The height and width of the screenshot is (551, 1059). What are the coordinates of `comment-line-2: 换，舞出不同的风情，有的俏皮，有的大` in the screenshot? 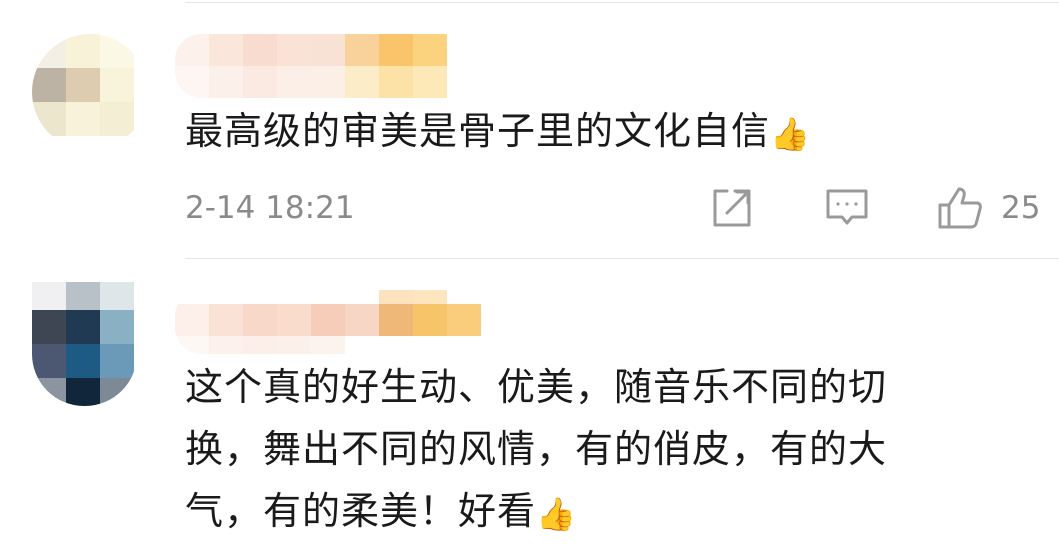 It's located at (536, 449).